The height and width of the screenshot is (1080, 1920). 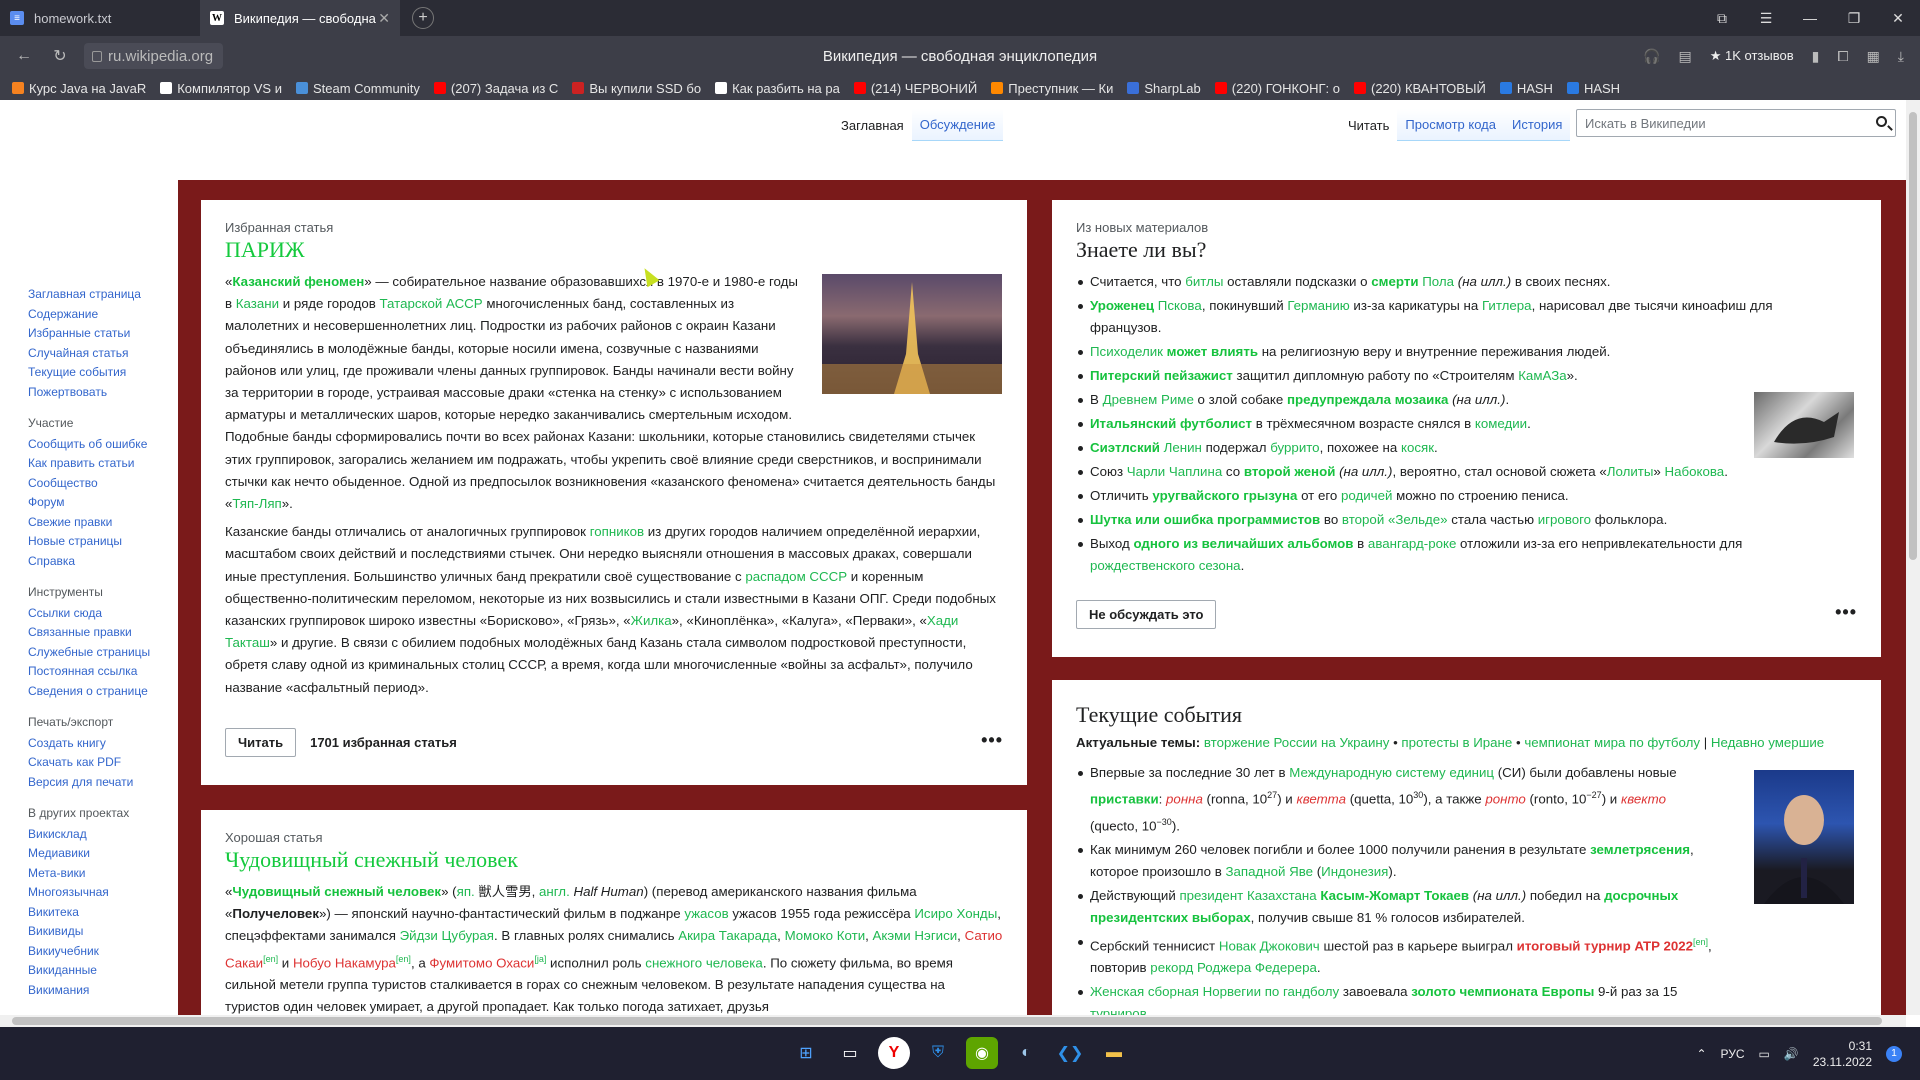 I want to click on sidebar-link: Как править статьи, so click(x=93, y=464).